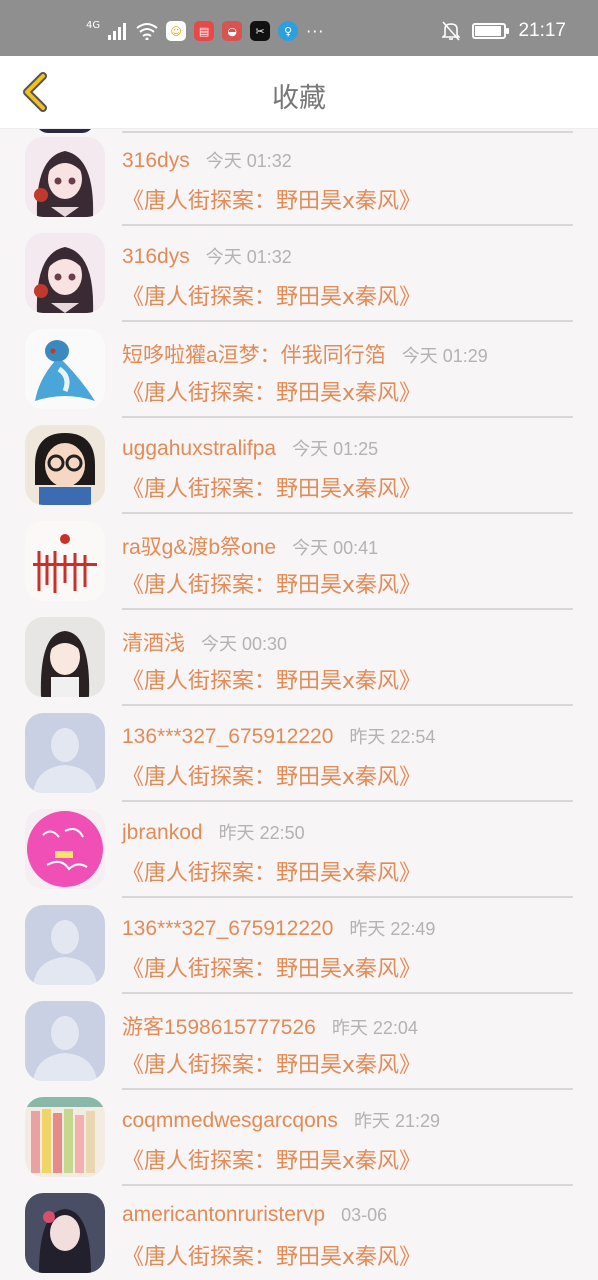  I want to click on app-icon-2: ▤, so click(204, 31).